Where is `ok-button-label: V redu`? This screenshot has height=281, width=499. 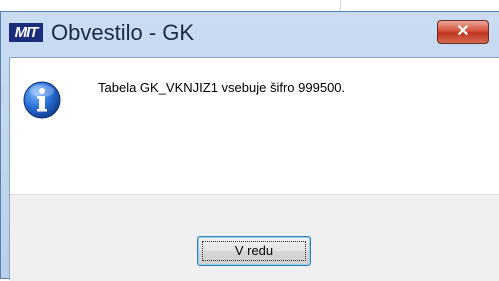
ok-button-label: V redu is located at coordinates (254, 250).